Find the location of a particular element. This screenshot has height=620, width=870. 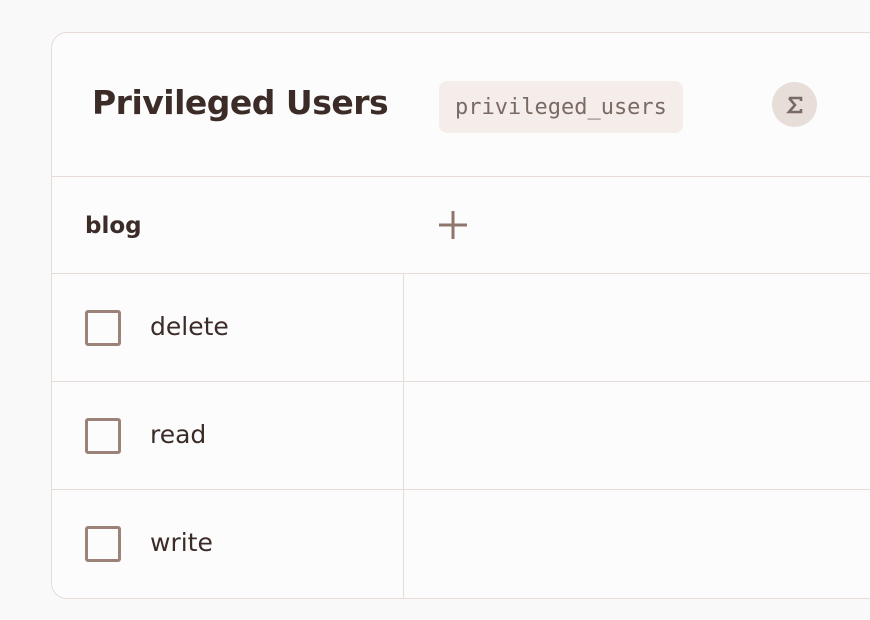

permission-cell: read is located at coordinates (228, 435).